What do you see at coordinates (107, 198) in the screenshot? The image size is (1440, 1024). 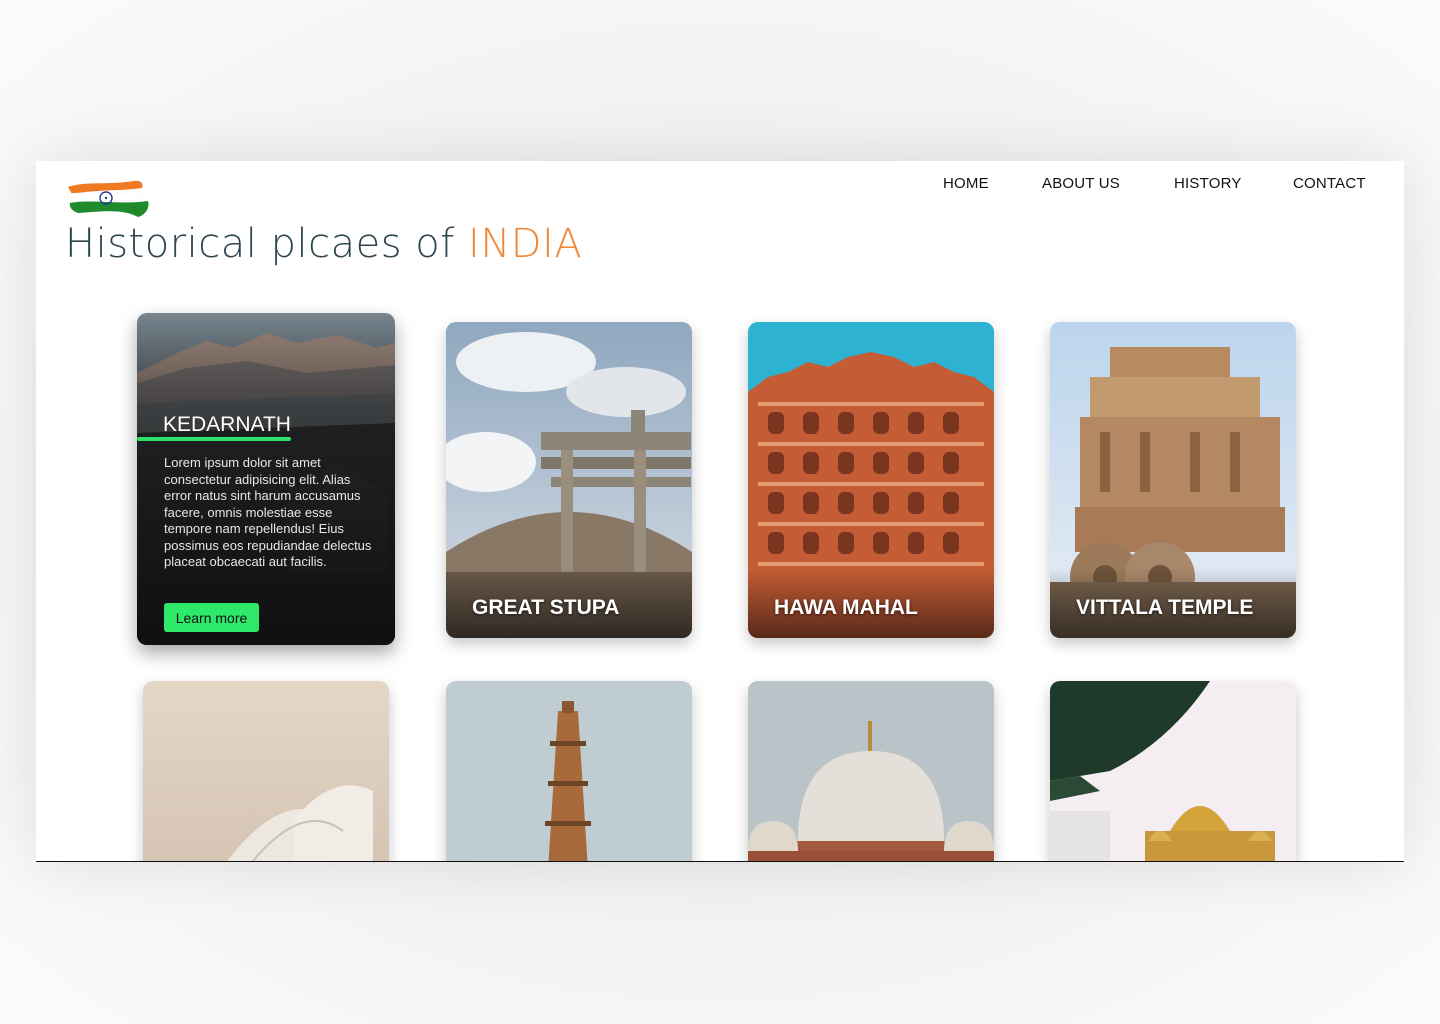 I see `india-flag-logo` at bounding box center [107, 198].